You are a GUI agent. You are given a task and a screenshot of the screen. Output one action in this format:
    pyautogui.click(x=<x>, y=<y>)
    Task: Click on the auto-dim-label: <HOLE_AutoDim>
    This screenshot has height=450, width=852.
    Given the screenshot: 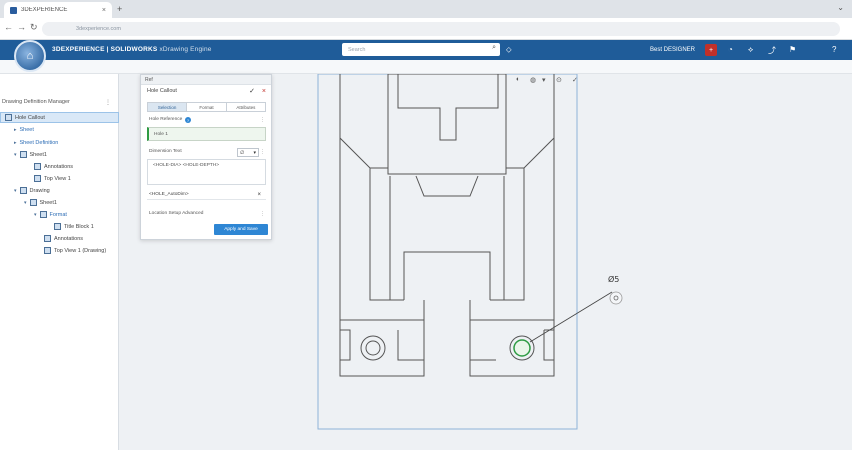 What is the action you would take?
    pyautogui.click(x=169, y=194)
    